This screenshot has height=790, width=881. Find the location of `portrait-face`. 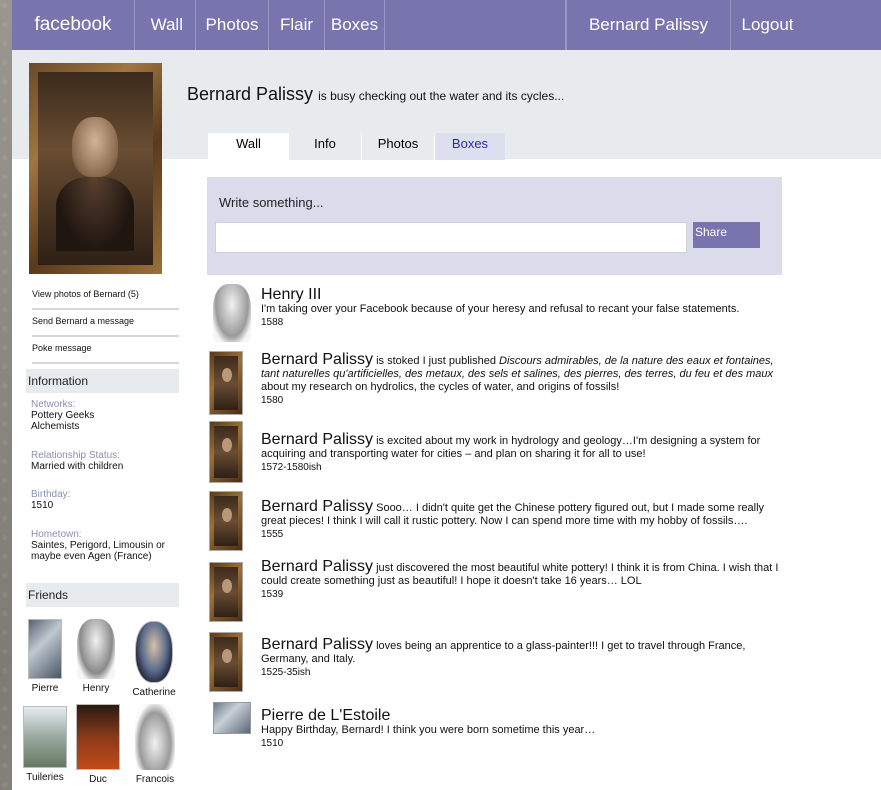

portrait-face is located at coordinates (95, 147).